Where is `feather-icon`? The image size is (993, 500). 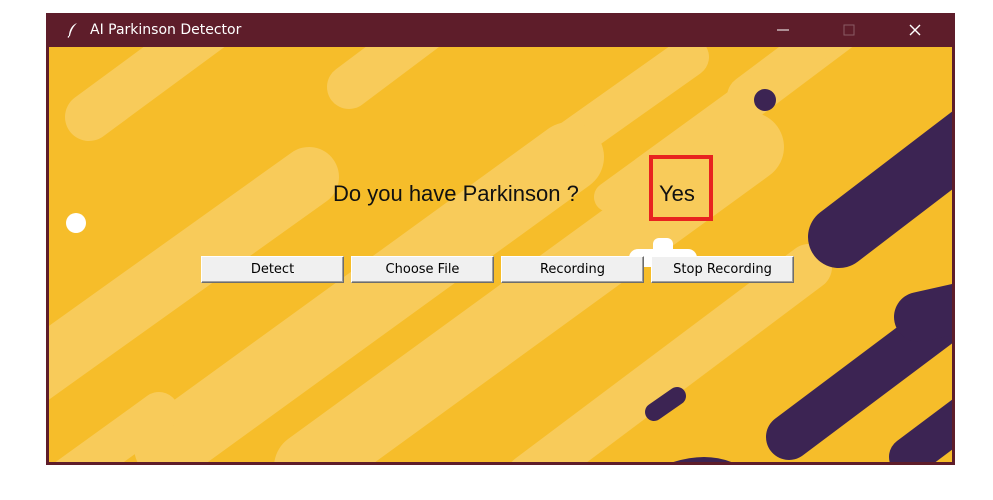 feather-icon is located at coordinates (73, 30).